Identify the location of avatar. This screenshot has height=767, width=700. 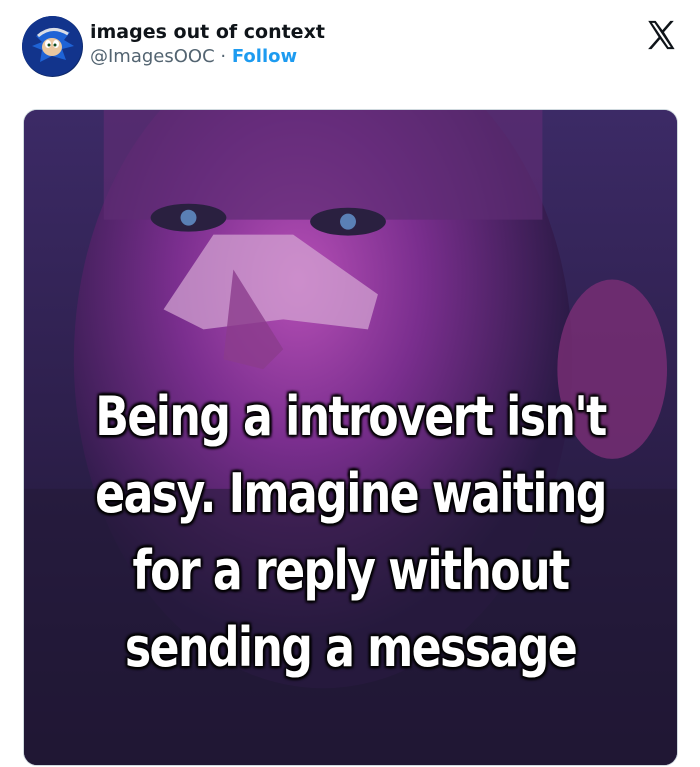
(52, 46).